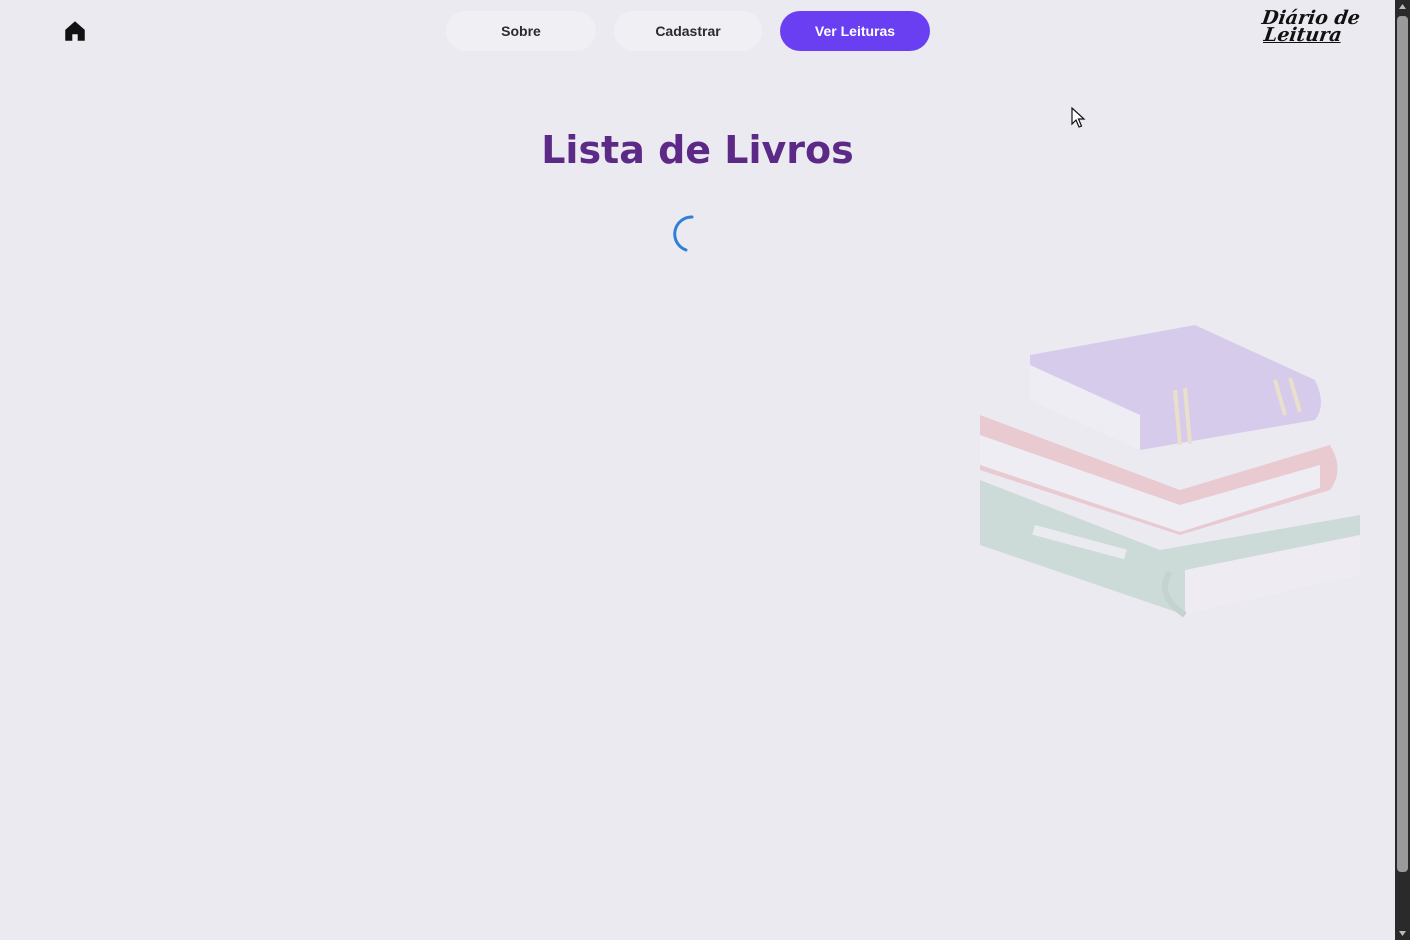 This screenshot has width=1410, height=940. Describe the element at coordinates (1170, 471) in the screenshot. I see `books-illustration-icon` at that location.